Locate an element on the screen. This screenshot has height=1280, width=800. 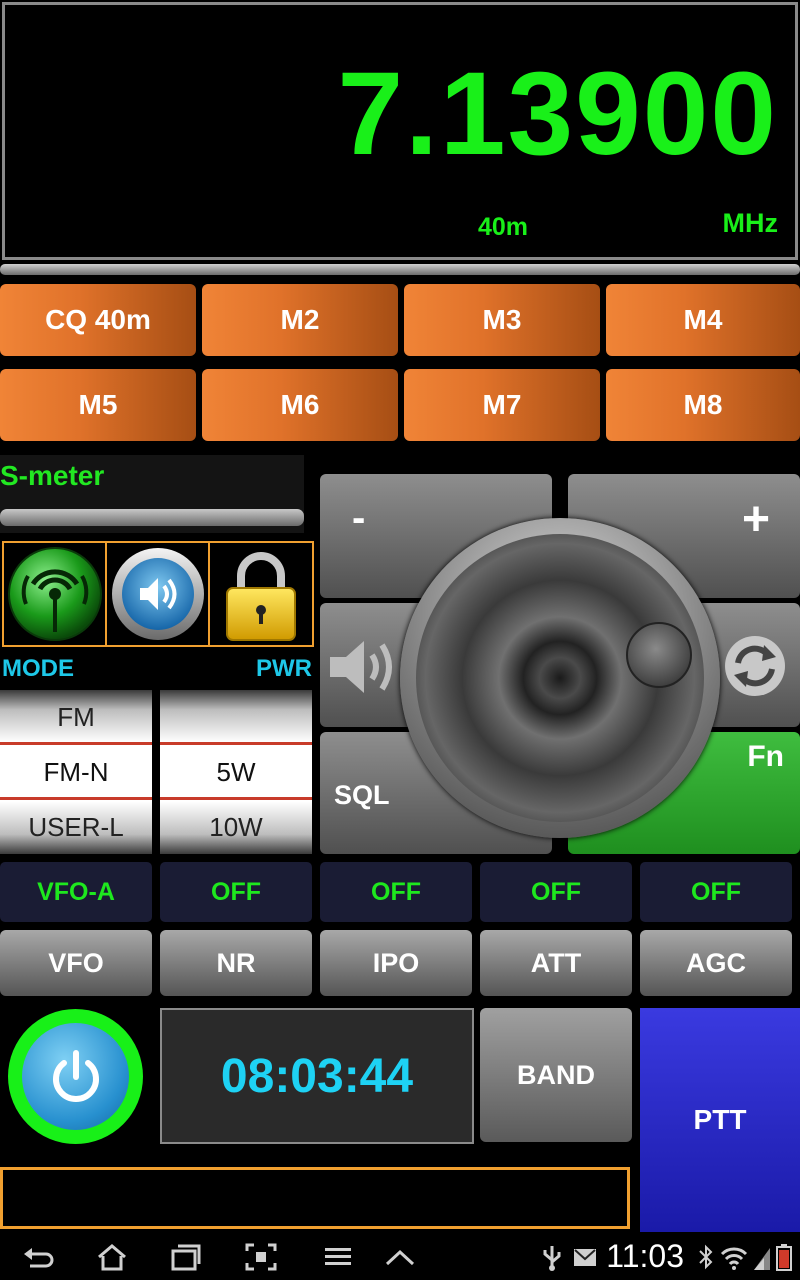
status-vfo: VFO-A is located at coordinates (76, 892).